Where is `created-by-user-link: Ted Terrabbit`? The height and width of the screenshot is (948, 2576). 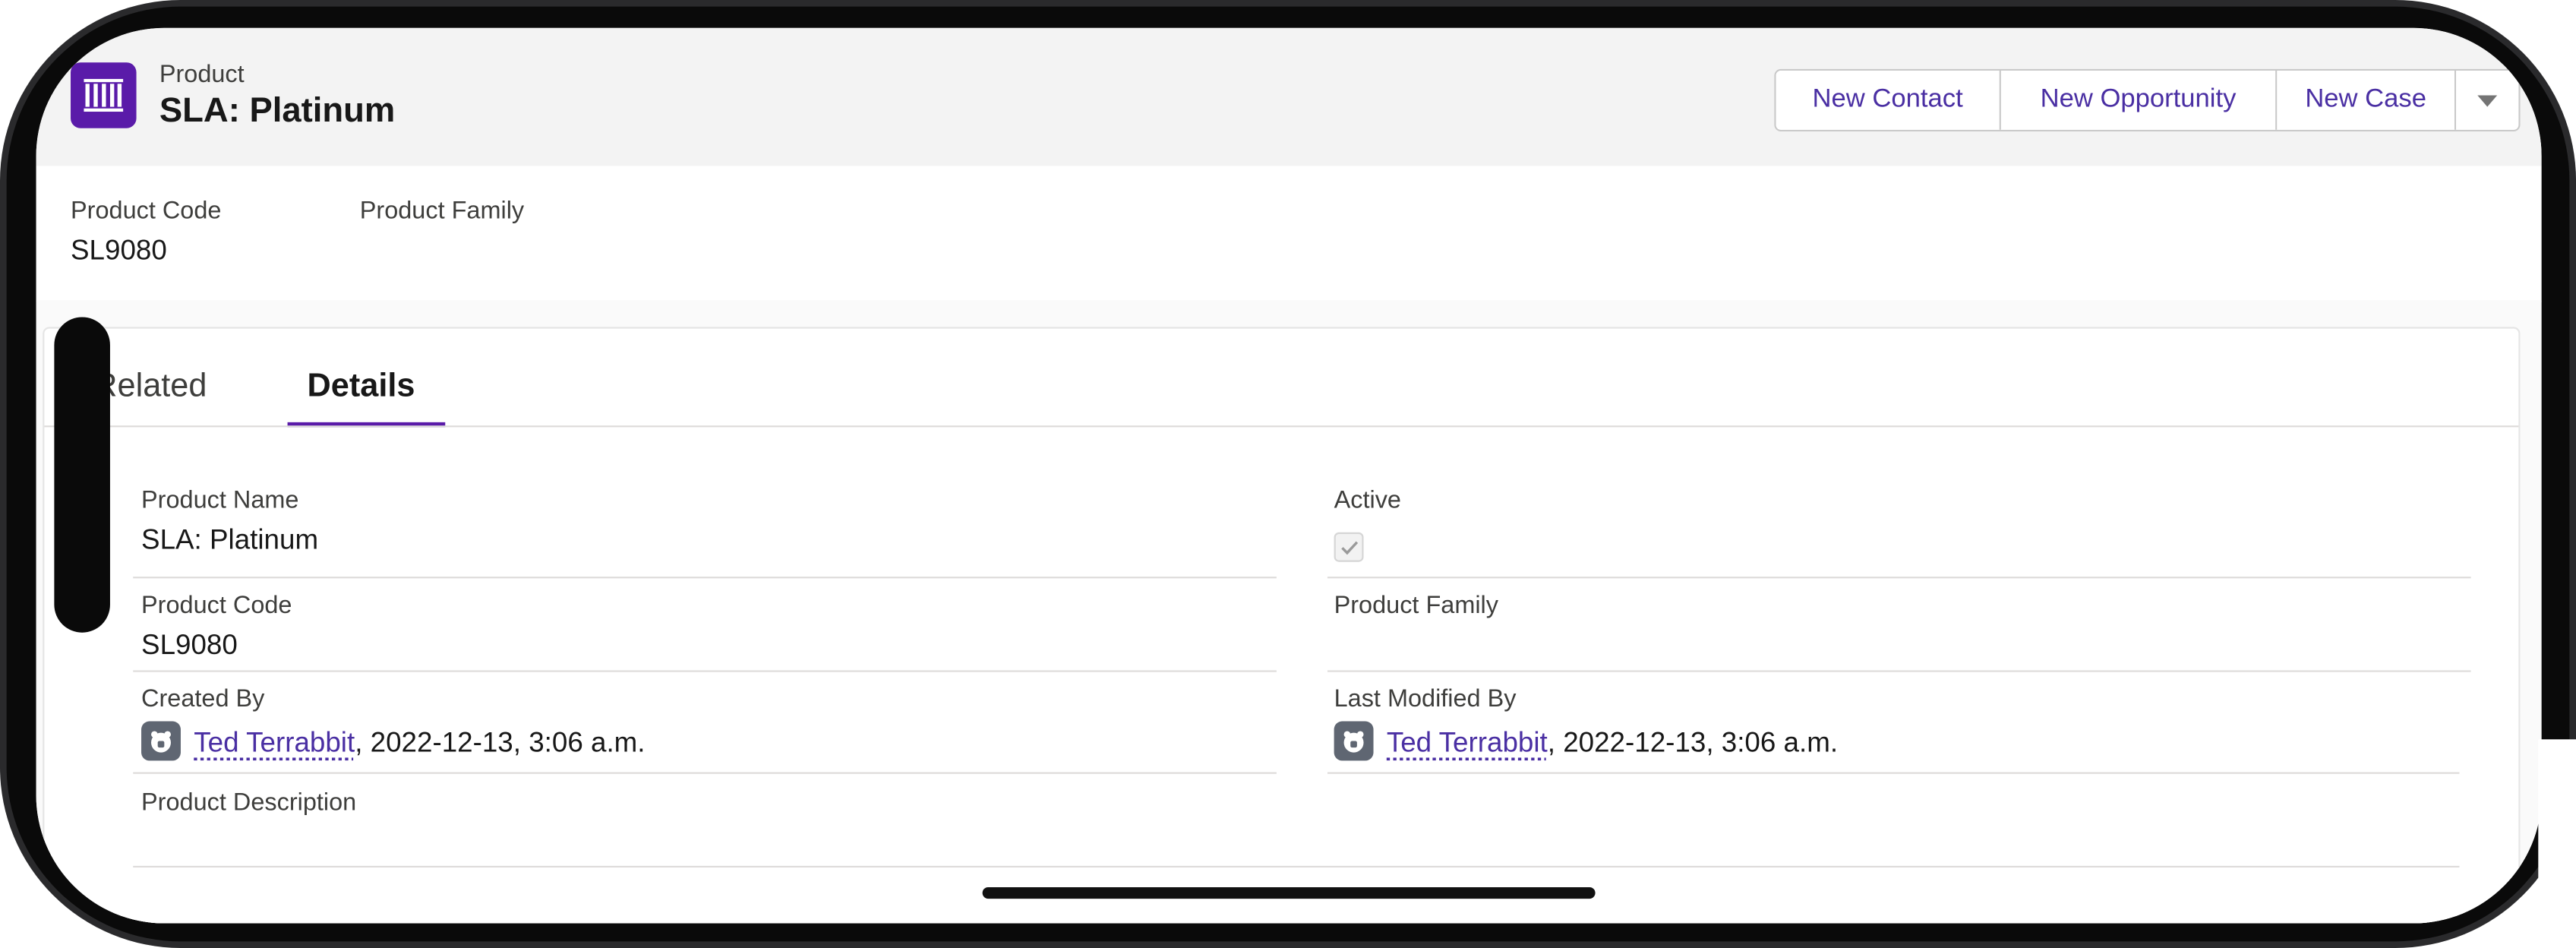 created-by-user-link: Ted Terrabbit is located at coordinates (274, 742).